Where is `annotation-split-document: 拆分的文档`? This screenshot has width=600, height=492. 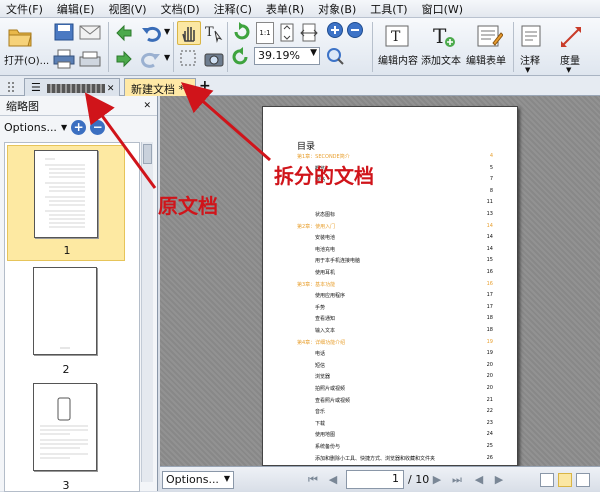
annotation-split-document: 拆分的文档 is located at coordinates (324, 176).